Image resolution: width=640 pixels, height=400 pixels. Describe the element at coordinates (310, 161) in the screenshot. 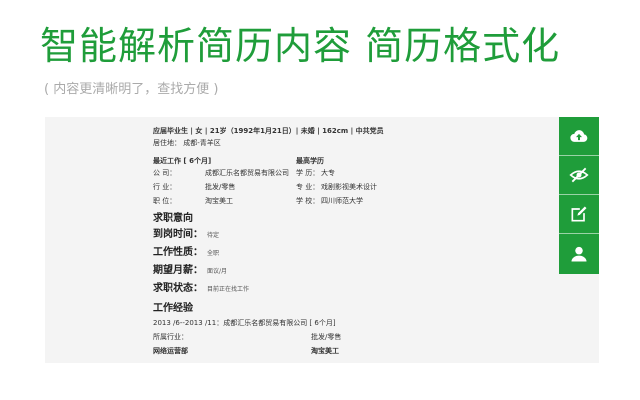

I see `education-heading: 最高学历` at that location.